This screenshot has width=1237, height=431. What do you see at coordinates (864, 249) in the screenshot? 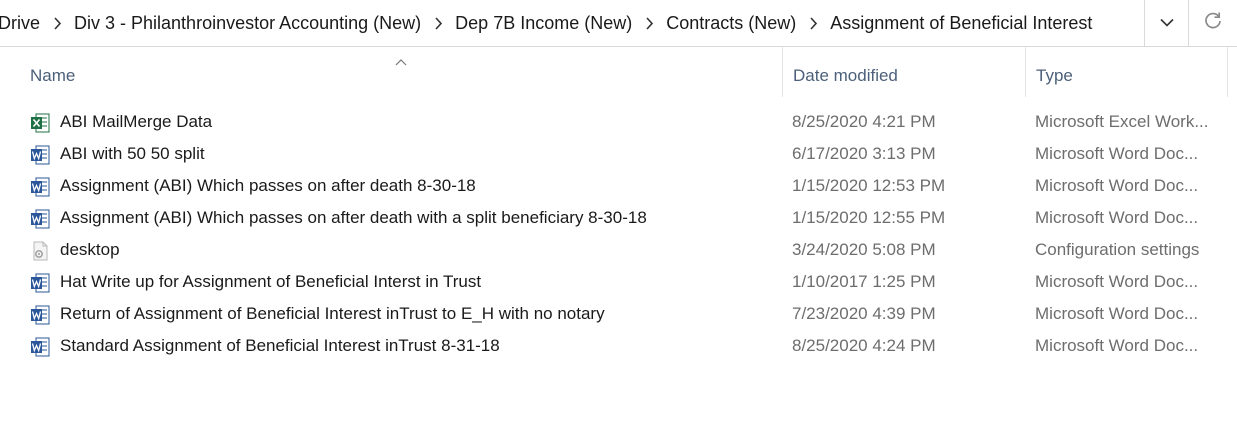
I see `file-date-modified: 3/24/2020 5:08 PM` at bounding box center [864, 249].